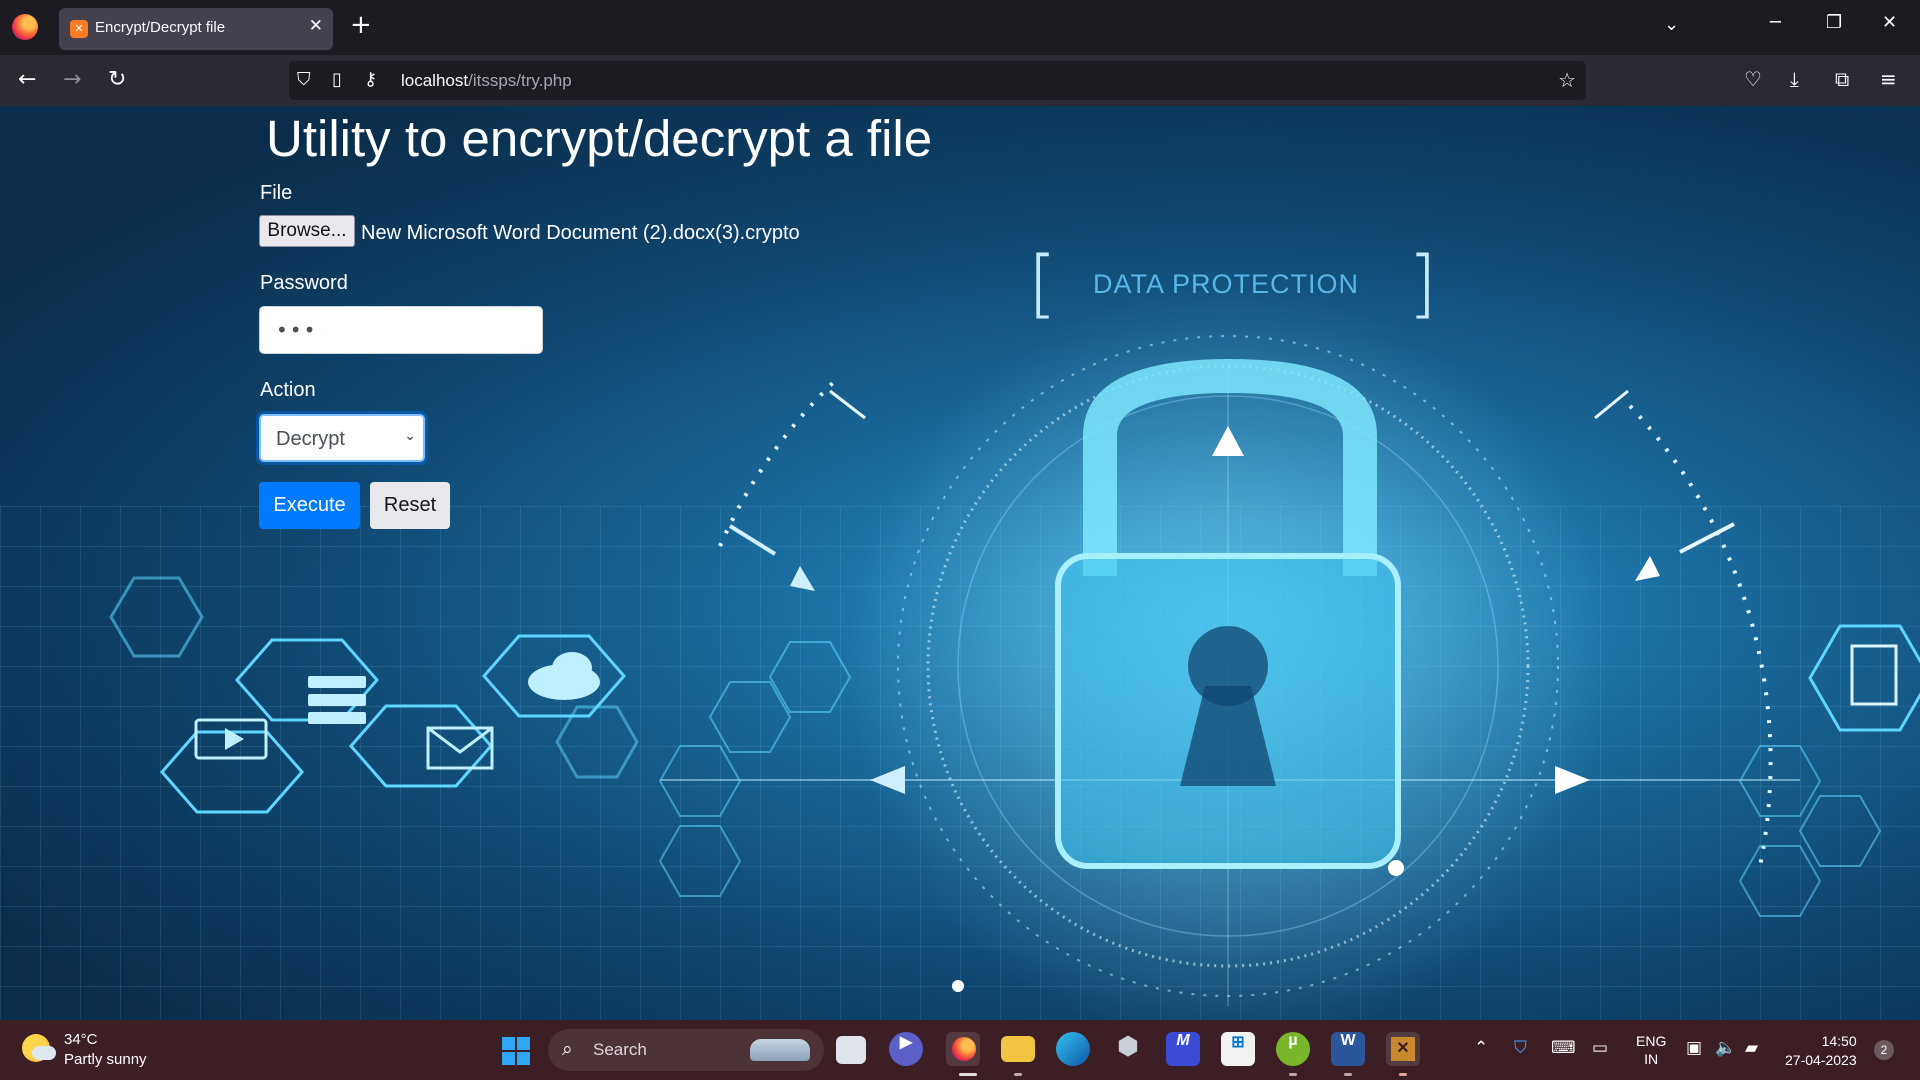  What do you see at coordinates (963, 1049) in the screenshot?
I see `firefox-taskbar-icon` at bounding box center [963, 1049].